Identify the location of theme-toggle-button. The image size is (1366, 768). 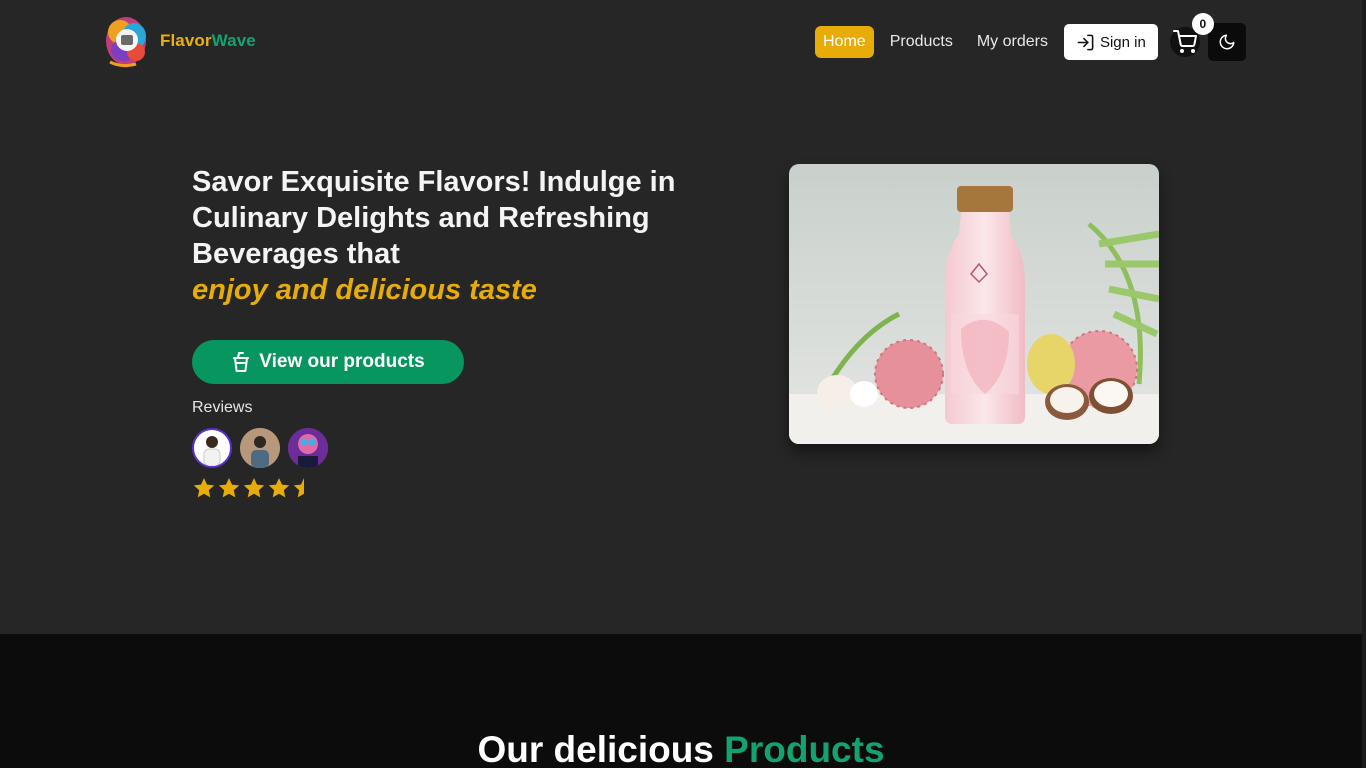
(1226, 42).